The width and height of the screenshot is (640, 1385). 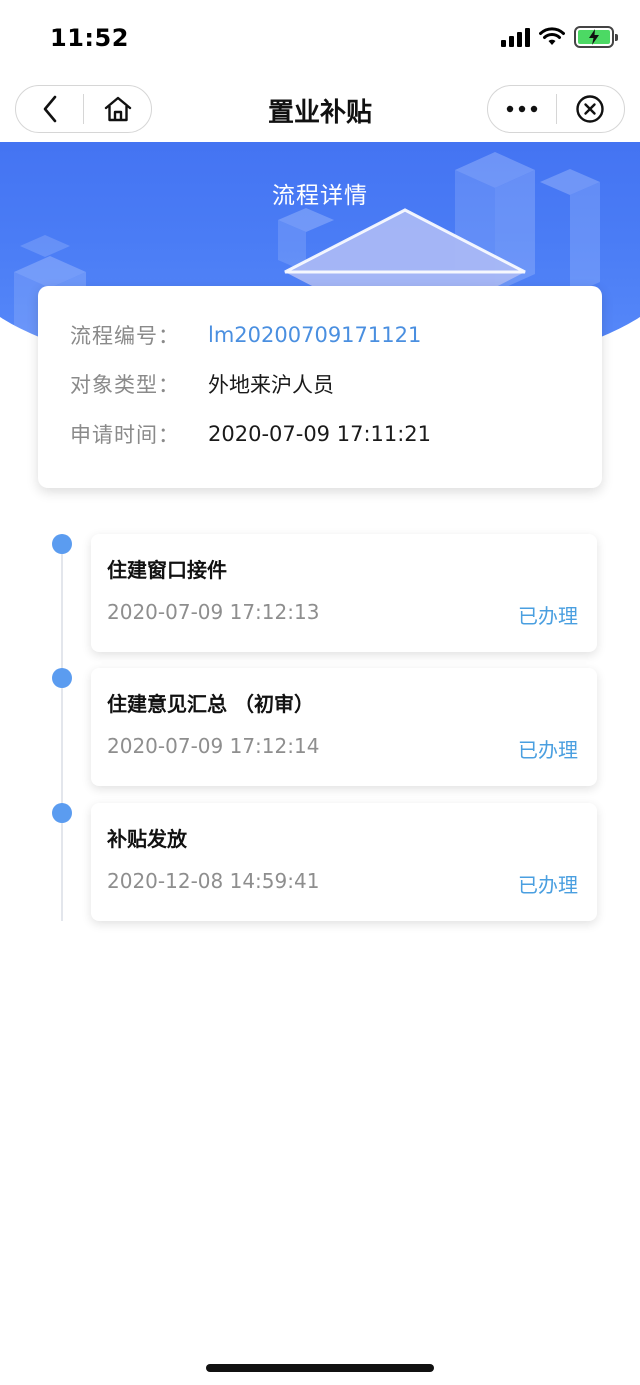 I want to click on more-dots-icon, so click(x=521, y=109).